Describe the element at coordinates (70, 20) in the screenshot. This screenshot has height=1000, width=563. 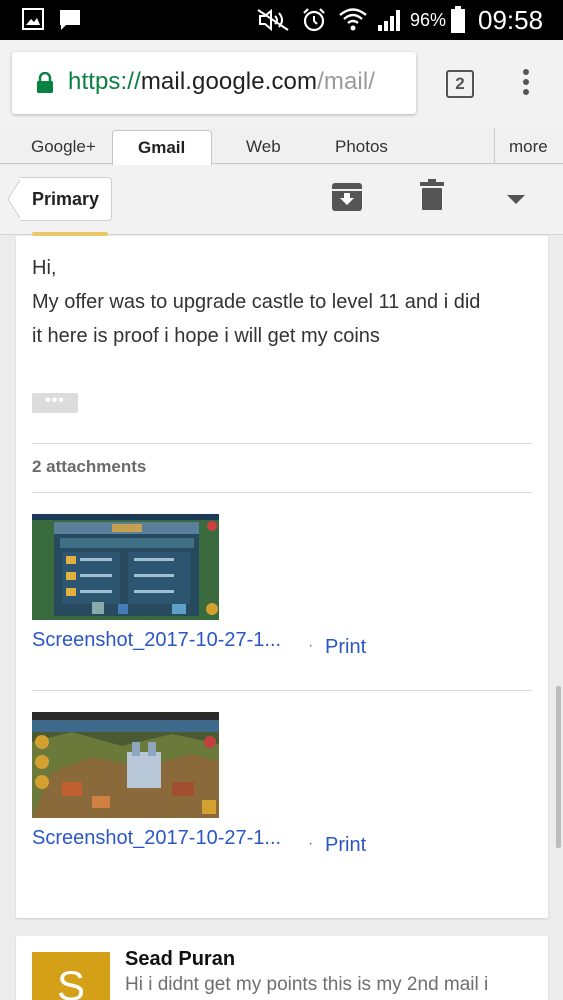
I see `message-icon` at that location.